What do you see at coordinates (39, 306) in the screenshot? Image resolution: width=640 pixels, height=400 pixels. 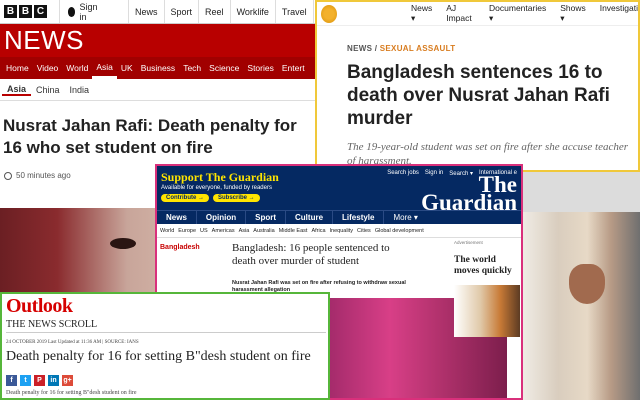 I see `outlook-logo: Outlook` at bounding box center [39, 306].